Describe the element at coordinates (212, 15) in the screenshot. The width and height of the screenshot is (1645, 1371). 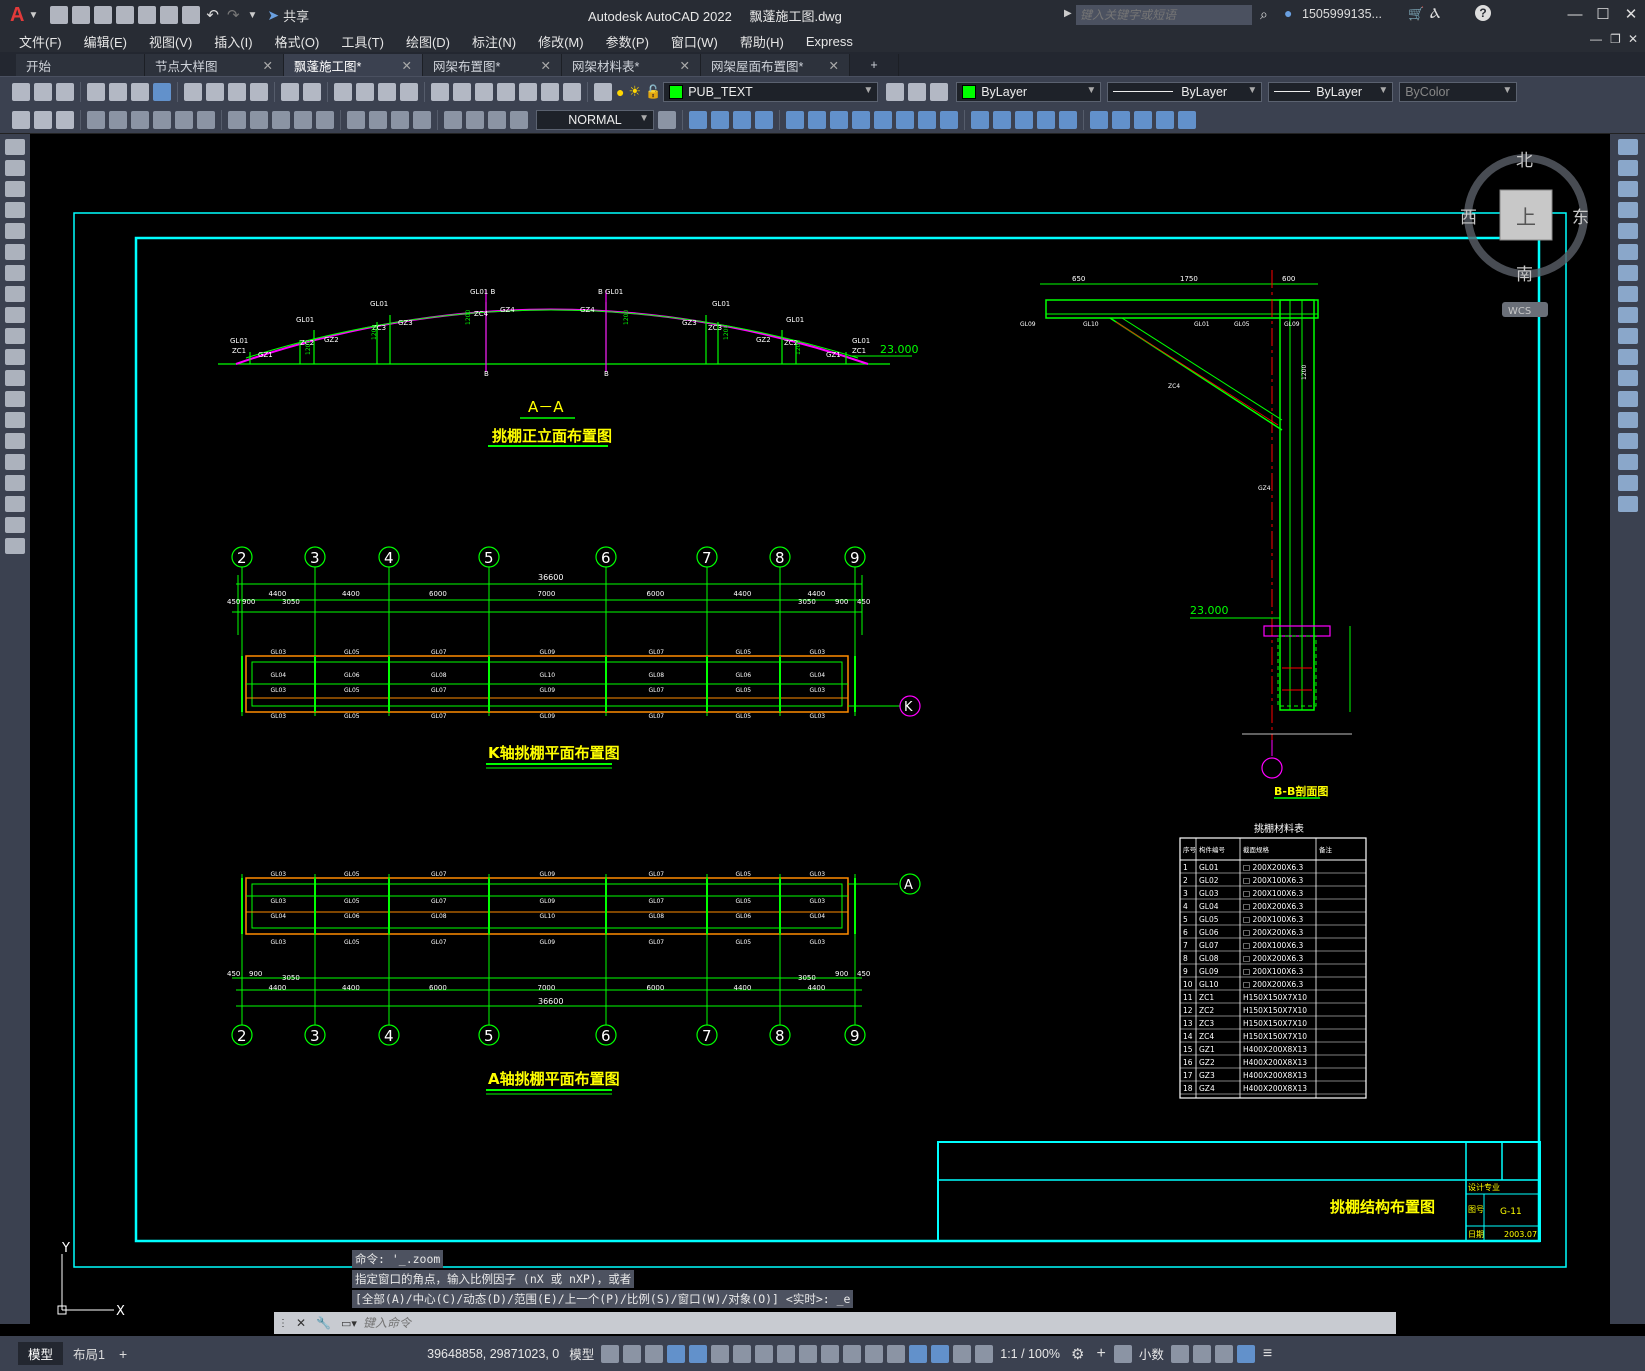
I see `undo-icon: ↶` at that location.